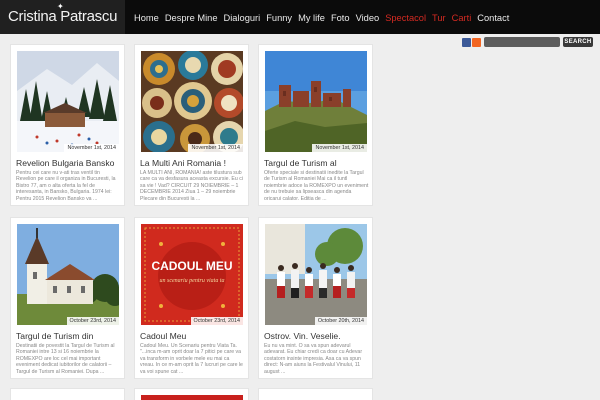  What do you see at coordinates (340, 321) in the screenshot?
I see `post-date: October 20th, 2014` at bounding box center [340, 321].